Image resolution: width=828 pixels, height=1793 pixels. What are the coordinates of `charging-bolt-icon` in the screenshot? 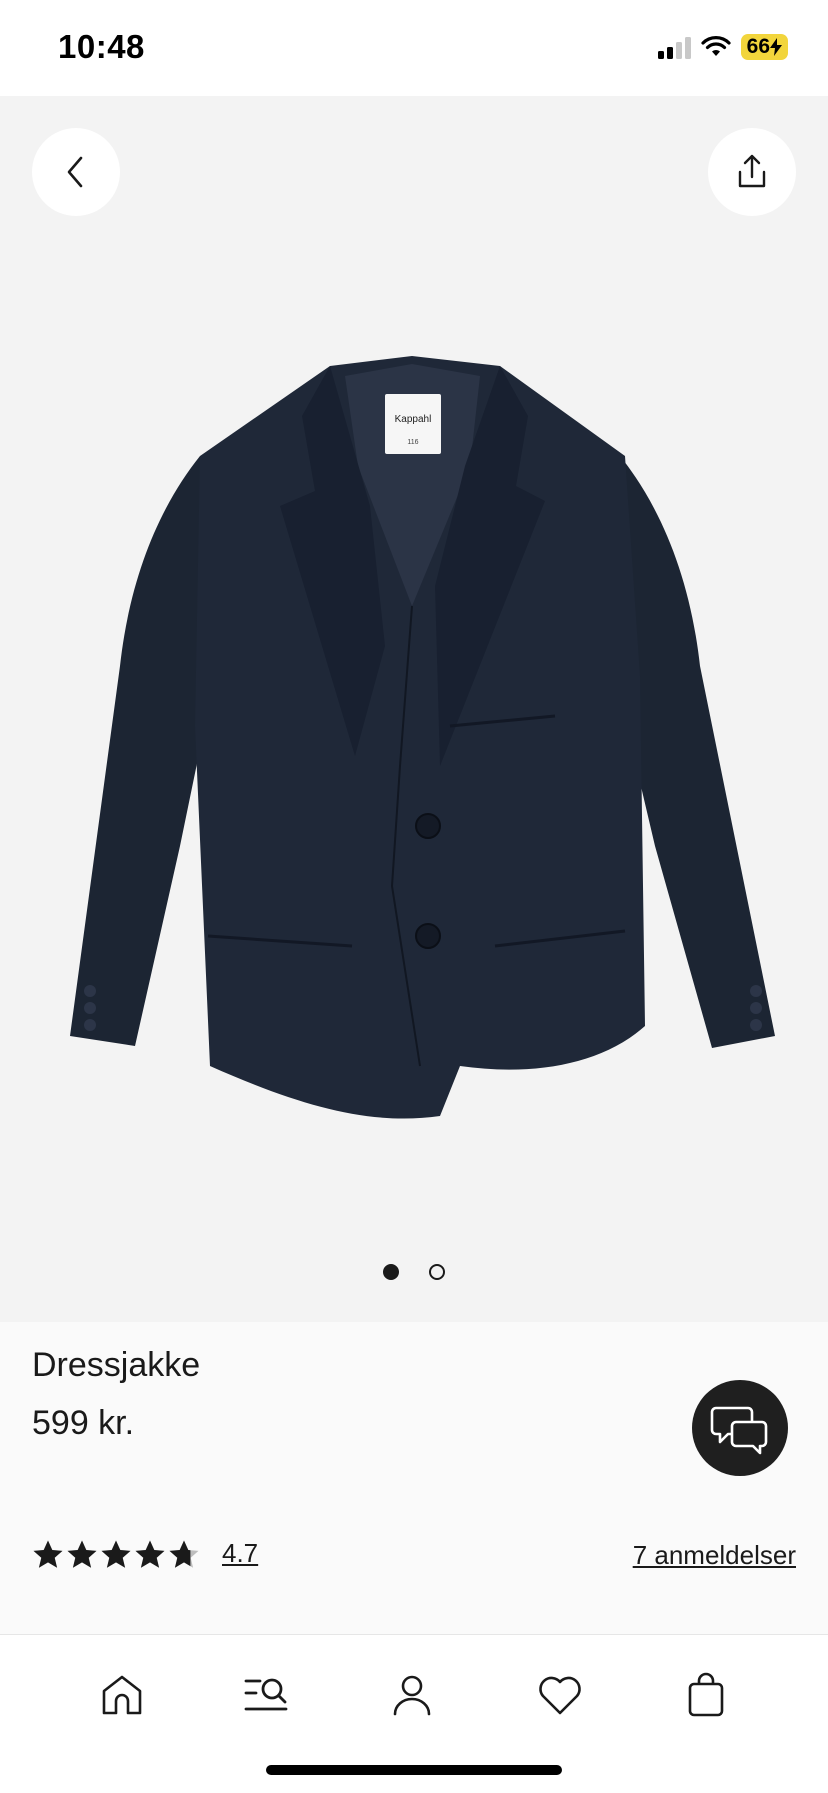 It's located at (776, 47).